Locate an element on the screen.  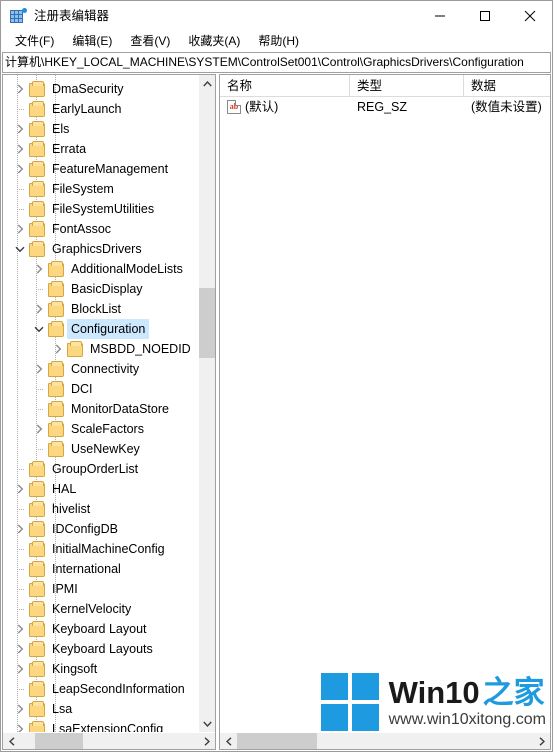
tree-item: Els is located at coordinates (100, 129).